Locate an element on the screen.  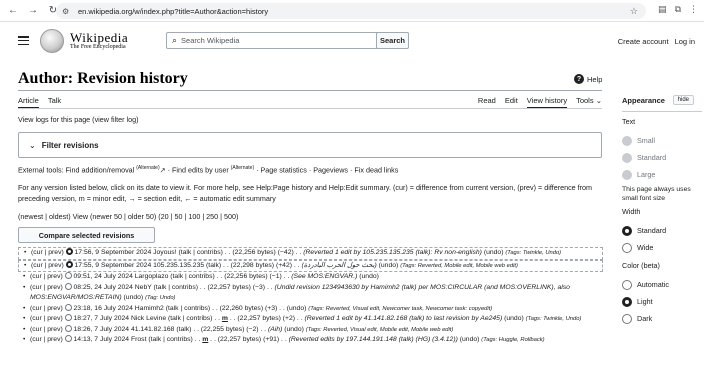
color-light: Light is located at coordinates (662, 301).